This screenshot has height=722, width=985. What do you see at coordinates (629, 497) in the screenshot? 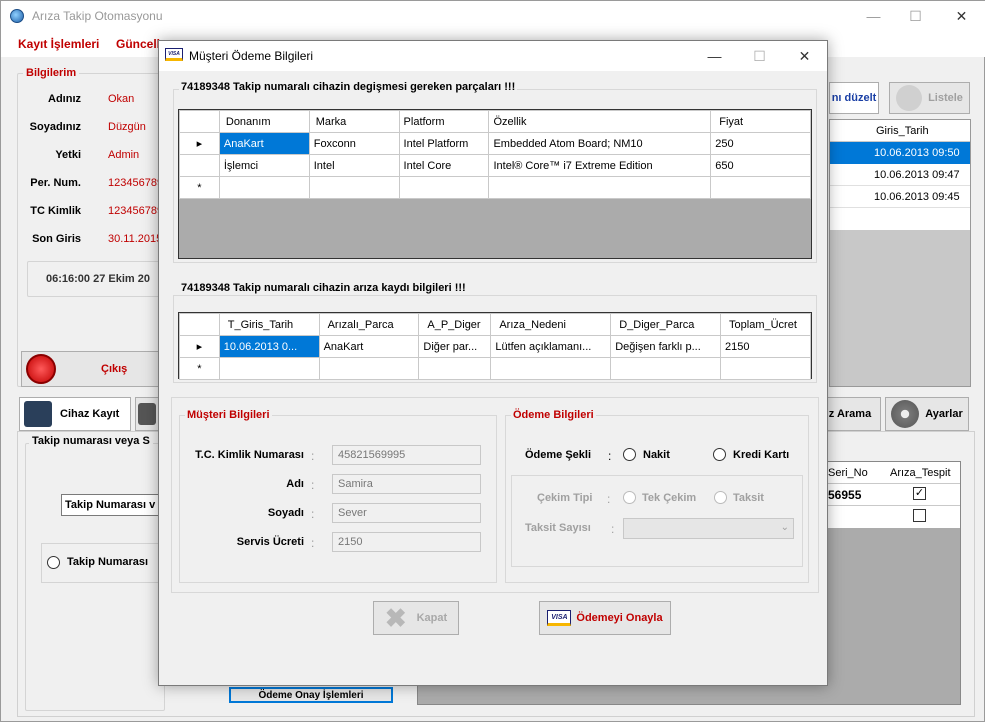
I see `single-draw-radio` at bounding box center [629, 497].